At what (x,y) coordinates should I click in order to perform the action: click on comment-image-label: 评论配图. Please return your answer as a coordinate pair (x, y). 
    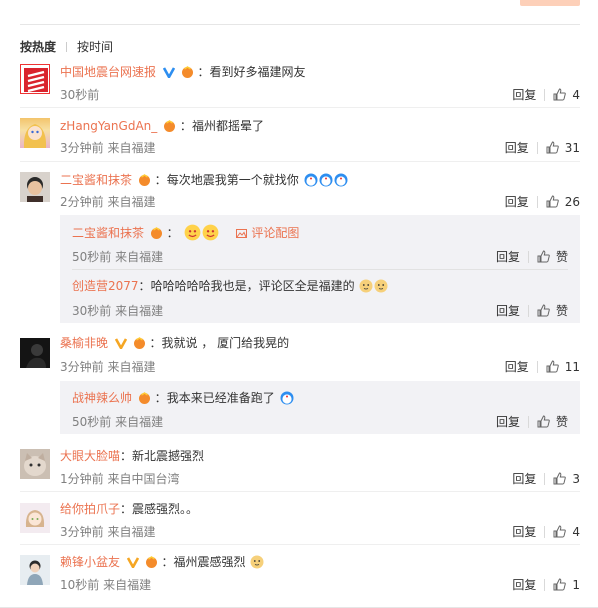
    Looking at the image, I should click on (275, 233).